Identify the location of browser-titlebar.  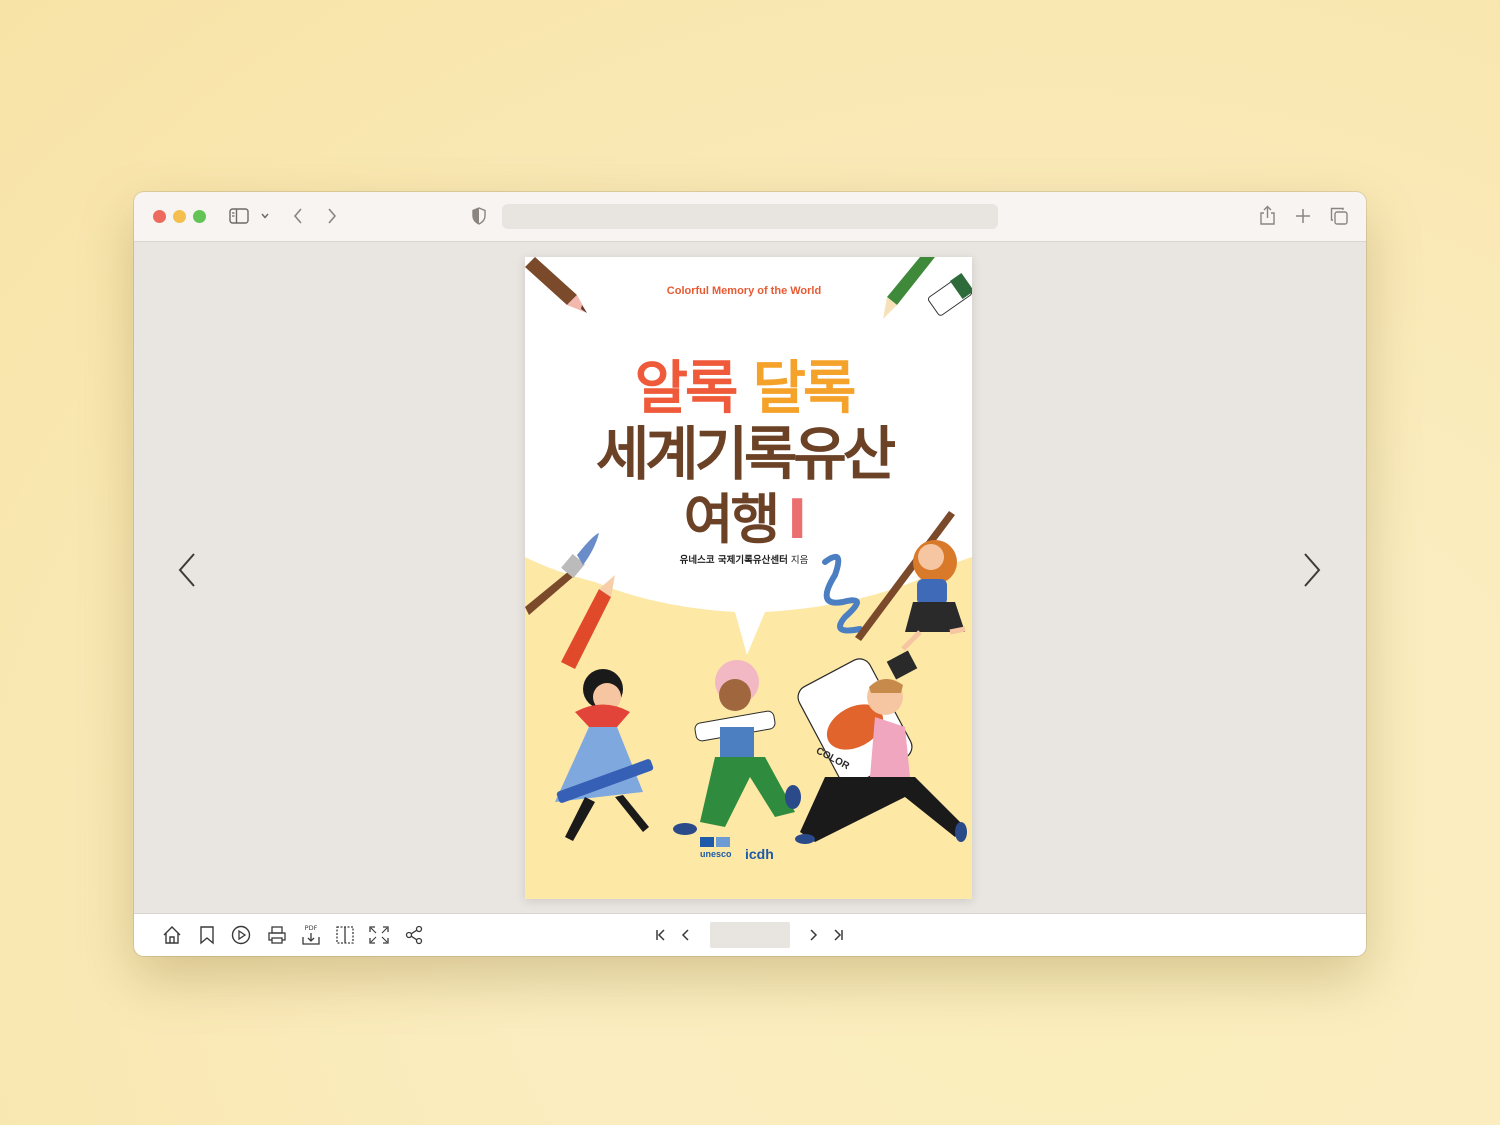
(750, 217).